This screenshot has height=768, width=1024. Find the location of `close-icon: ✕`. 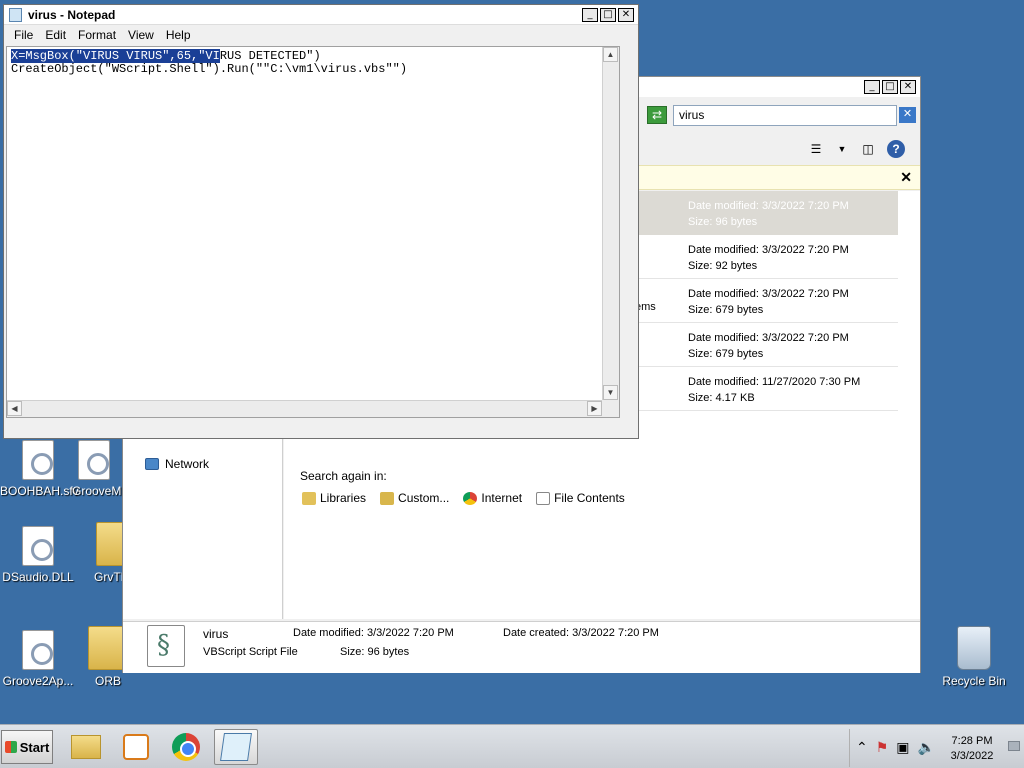

close-icon: ✕ is located at coordinates (906, 177).